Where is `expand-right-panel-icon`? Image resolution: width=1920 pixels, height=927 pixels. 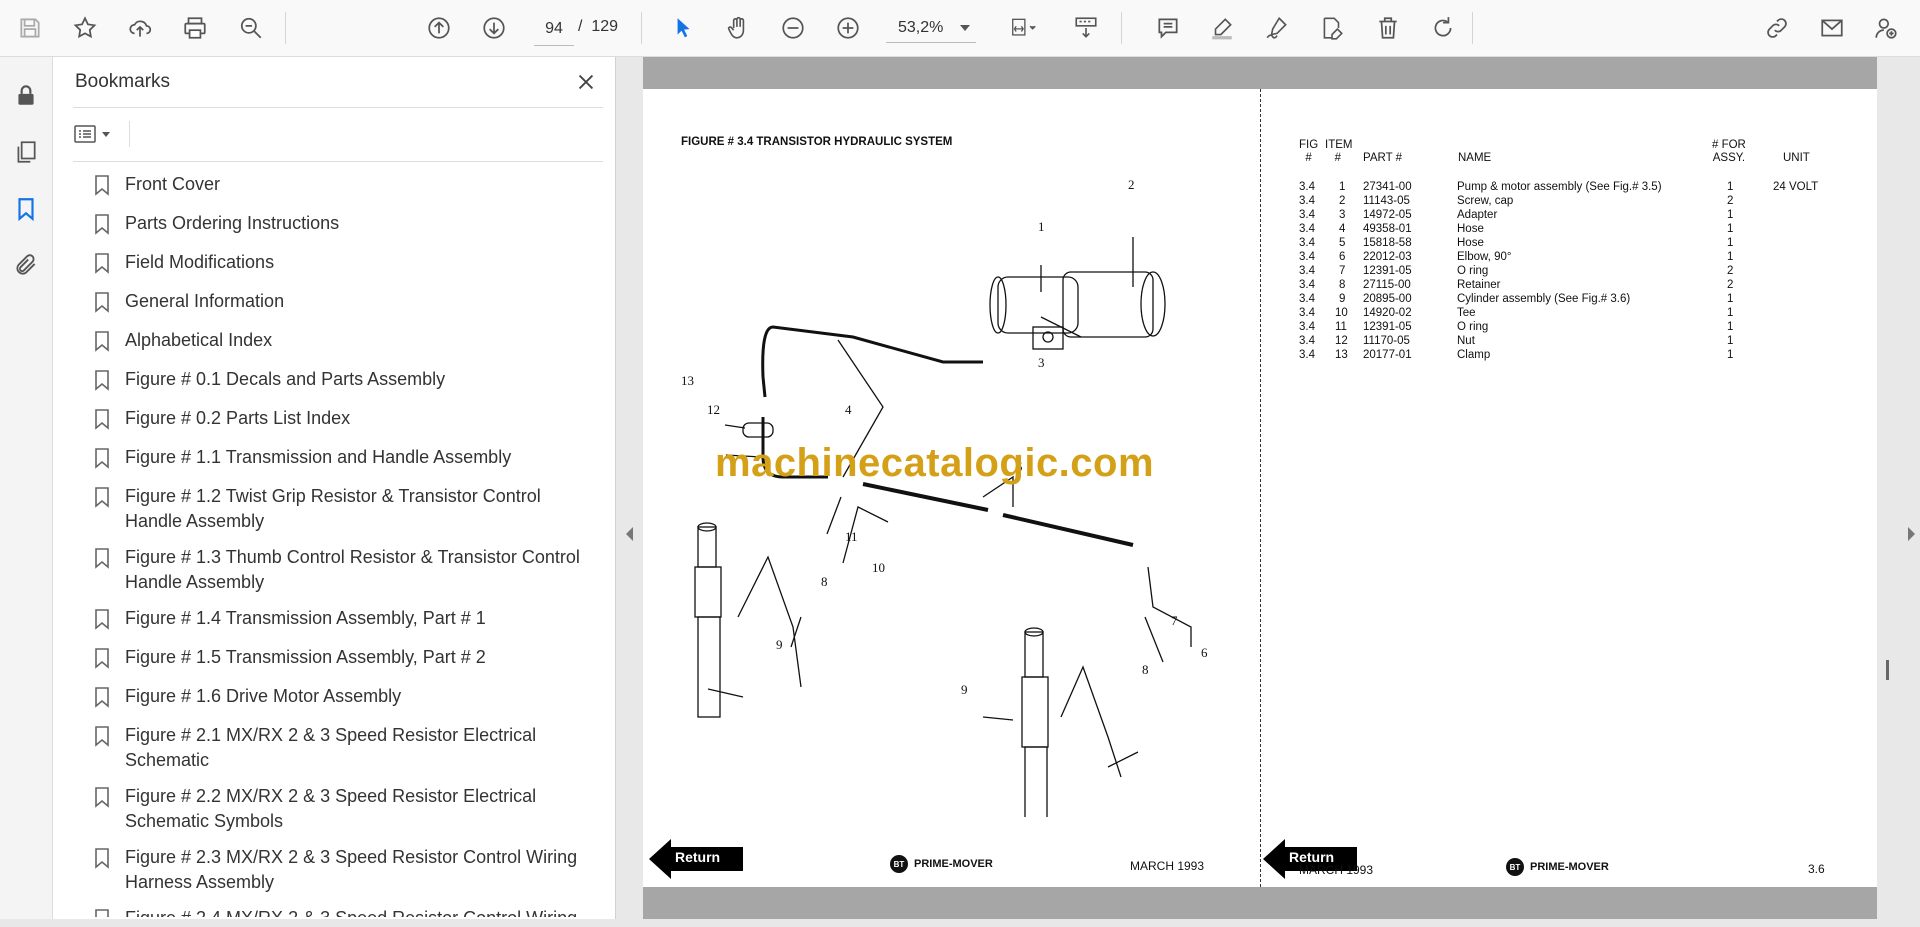
expand-right-panel-icon is located at coordinates (1911, 534).